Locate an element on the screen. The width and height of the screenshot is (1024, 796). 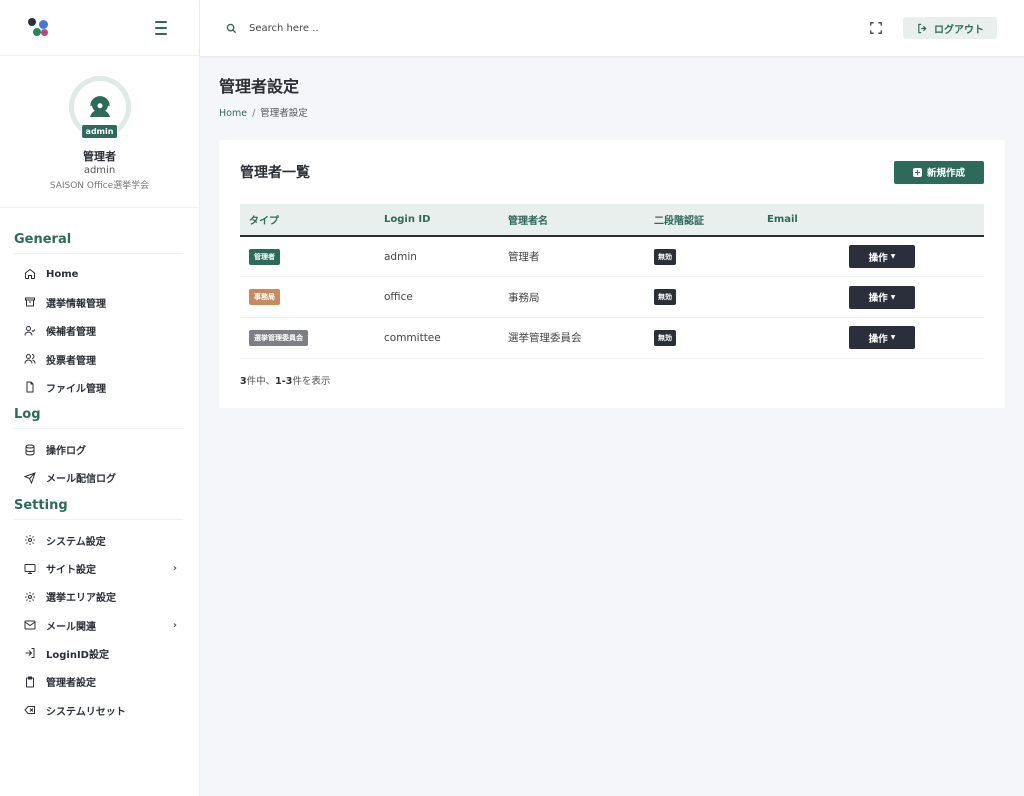
column-header-2fa: 二段階認証 is located at coordinates (701, 220).